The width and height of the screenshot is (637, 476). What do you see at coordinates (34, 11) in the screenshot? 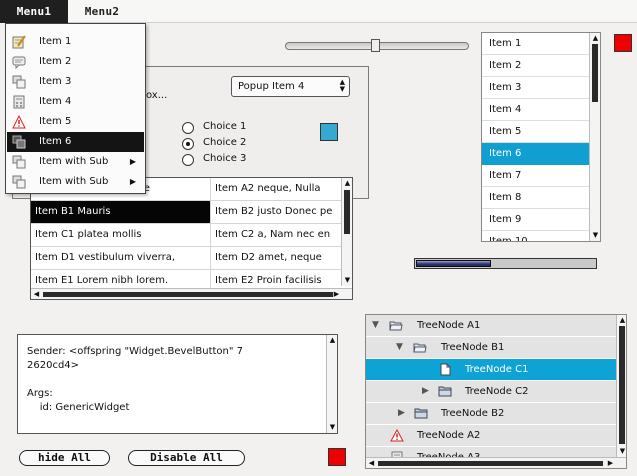
I see `menu-menu1: Menu1` at bounding box center [34, 11].